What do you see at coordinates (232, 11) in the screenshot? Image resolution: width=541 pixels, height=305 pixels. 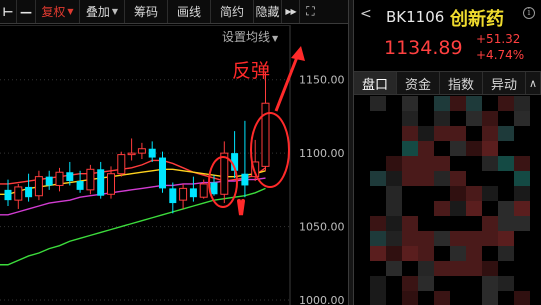 I see `simple-mode-button: 简约` at bounding box center [232, 11].